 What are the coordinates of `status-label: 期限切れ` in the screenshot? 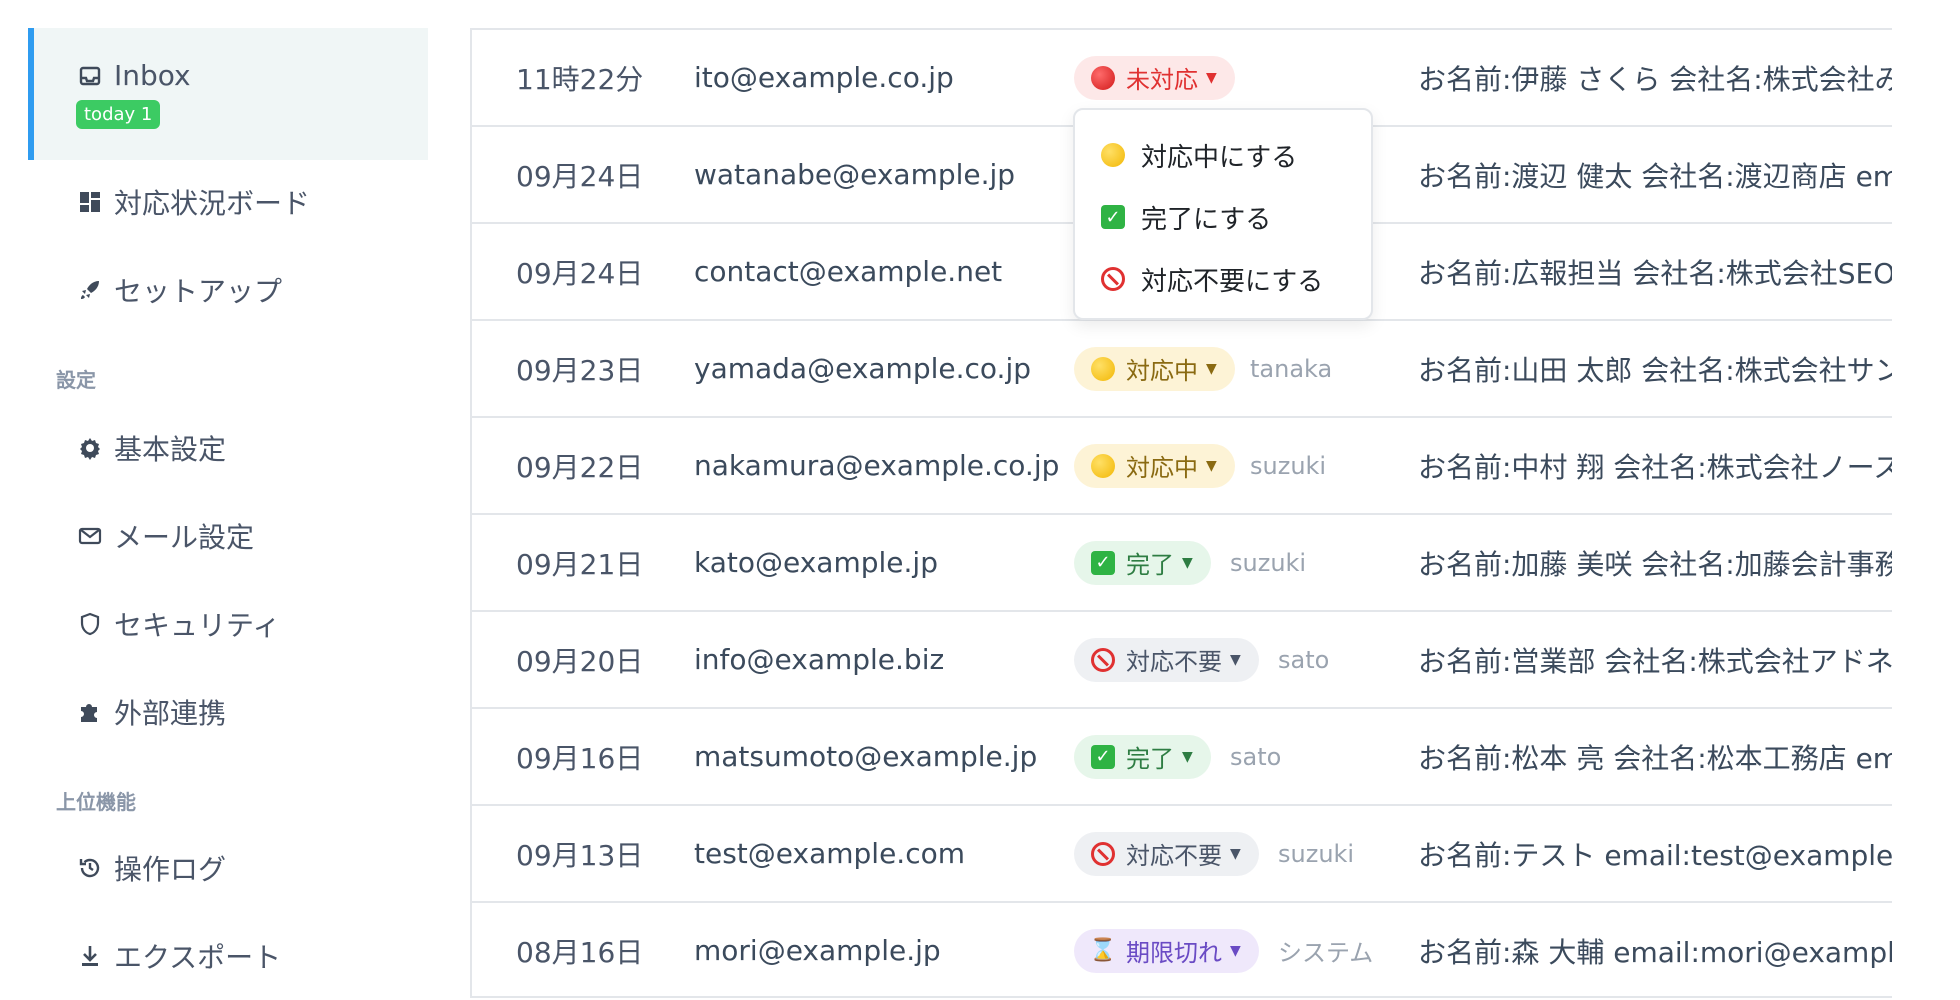 It's located at (1174, 953).